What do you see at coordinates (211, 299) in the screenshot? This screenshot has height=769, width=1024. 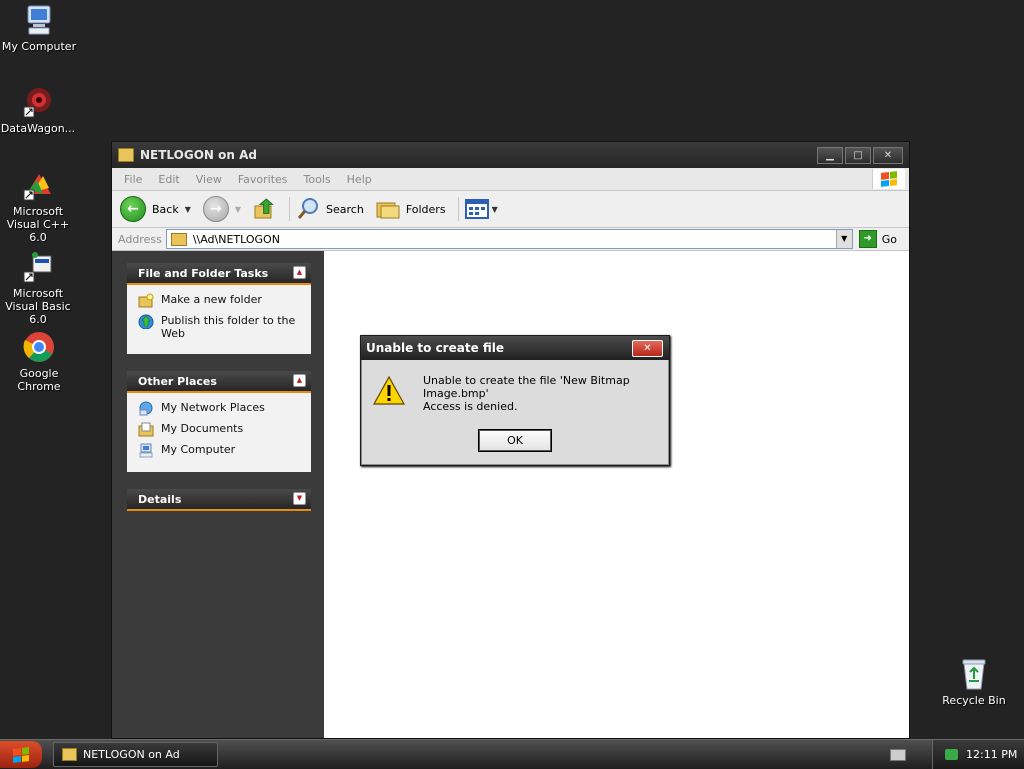 I see `task-label: Make a new folder` at bounding box center [211, 299].